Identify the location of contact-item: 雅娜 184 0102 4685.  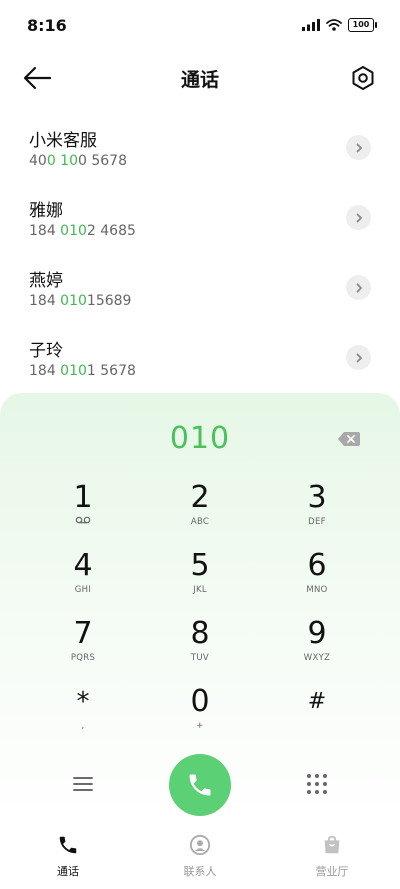
(200, 215).